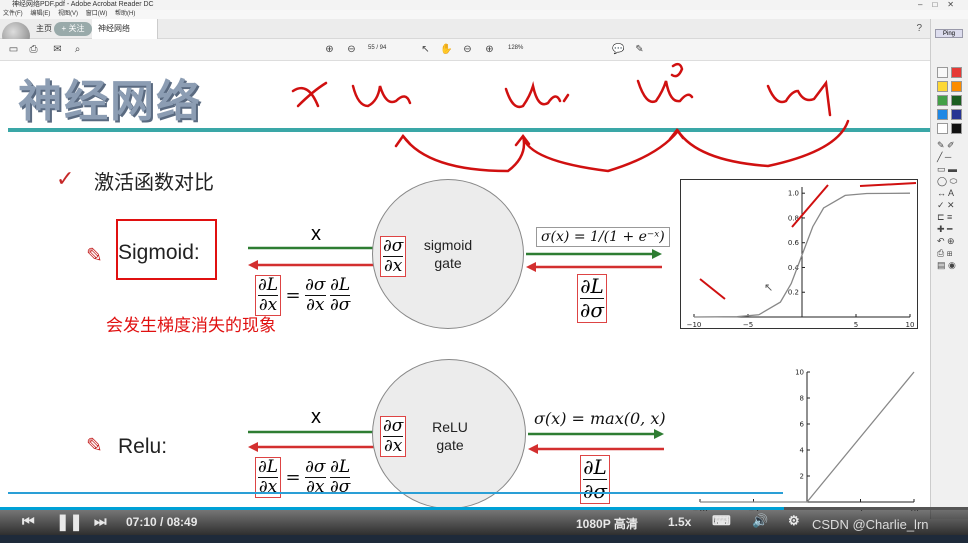 The height and width of the screenshot is (543, 968). What do you see at coordinates (57, 49) in the screenshot?
I see `mail-icon: ✉` at bounding box center [57, 49].